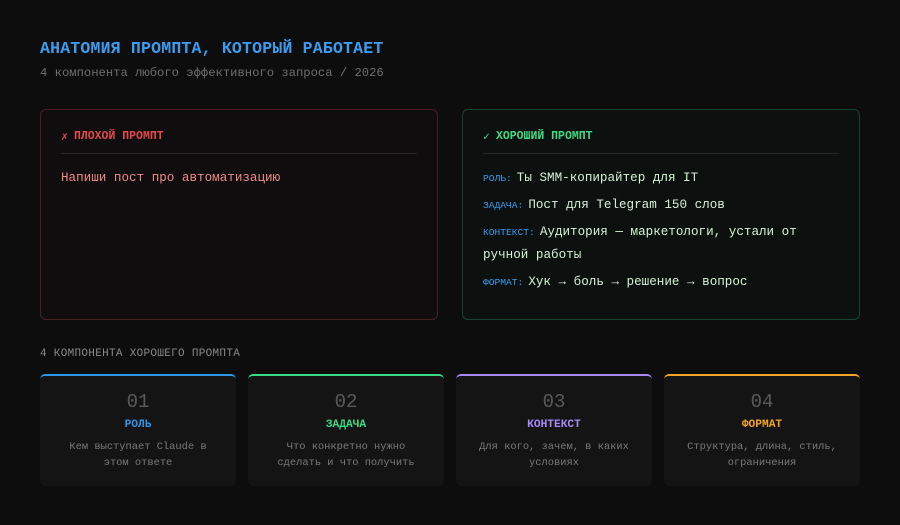 The height and width of the screenshot is (525, 900). What do you see at coordinates (762, 425) in the screenshot?
I see `card-name: ФОРМАТ` at bounding box center [762, 425].